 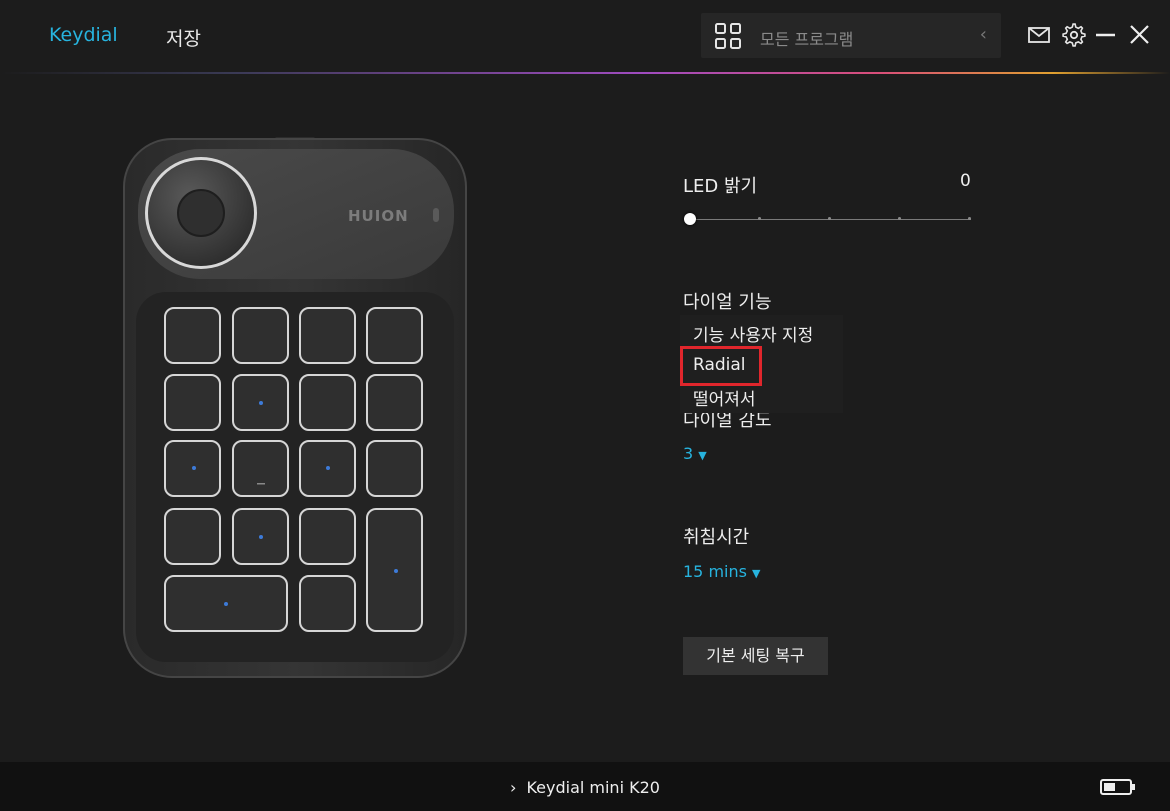 What do you see at coordinates (83, 35) in the screenshot?
I see `tab-keydial: Keydial` at bounding box center [83, 35].